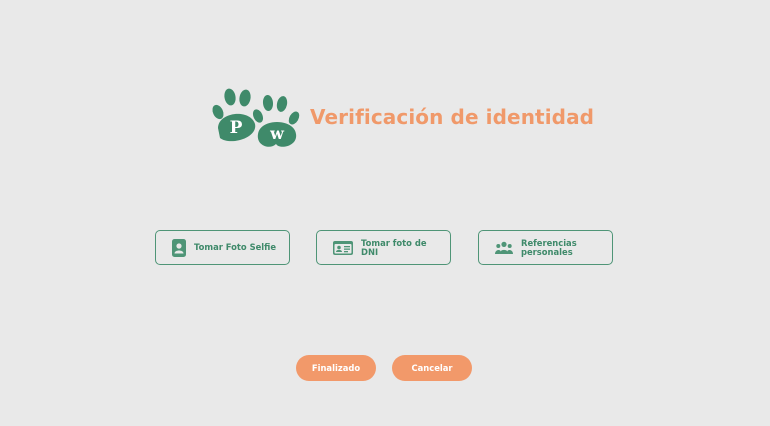 The image size is (770, 426). What do you see at coordinates (277, 133) in the screenshot?
I see `svg-text: w` at bounding box center [277, 133].